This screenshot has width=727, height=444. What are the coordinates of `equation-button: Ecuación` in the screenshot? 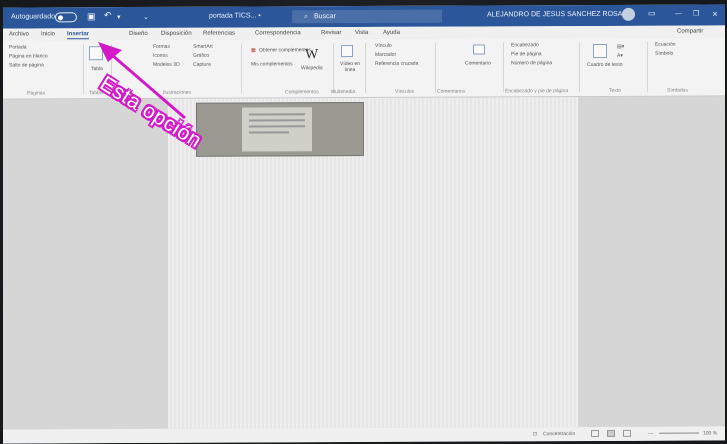 It's located at (665, 45).